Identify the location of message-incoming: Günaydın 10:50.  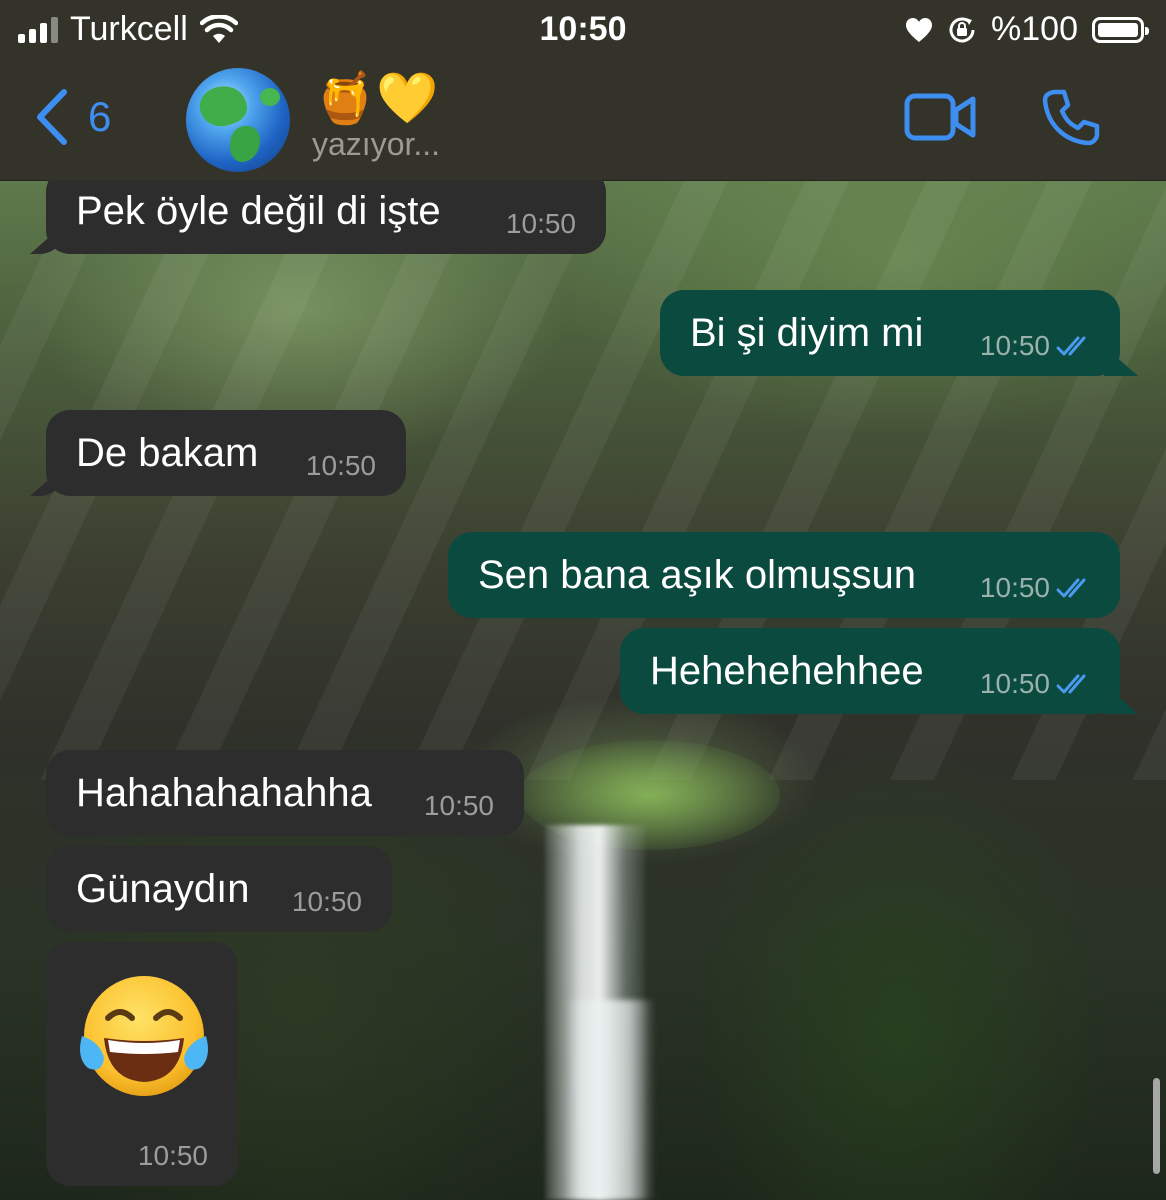
(219, 889).